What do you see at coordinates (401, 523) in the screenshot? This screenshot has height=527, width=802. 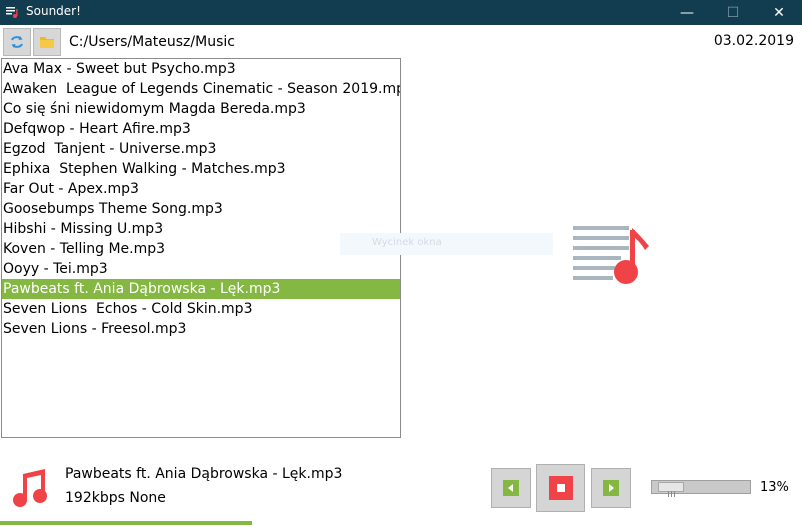 I see `playback-progress` at bounding box center [401, 523].